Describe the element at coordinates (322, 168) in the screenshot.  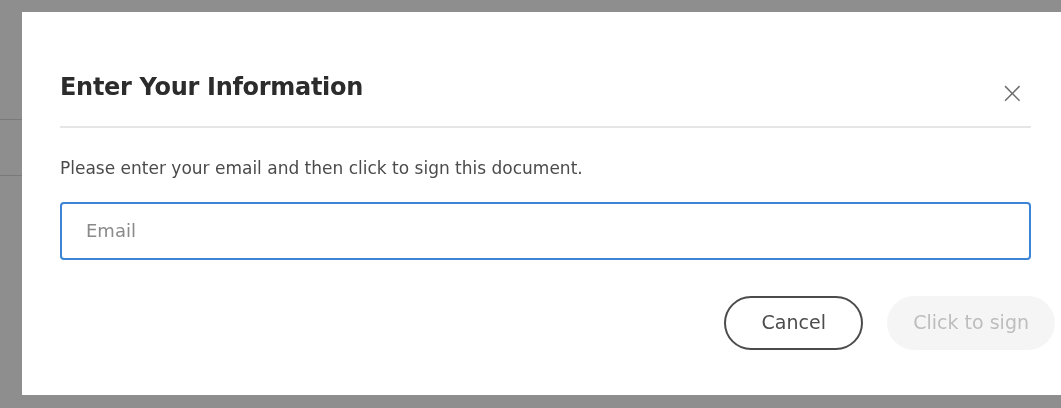
I see `instruction-text: Please enter your email and then click to sign this document.` at that location.